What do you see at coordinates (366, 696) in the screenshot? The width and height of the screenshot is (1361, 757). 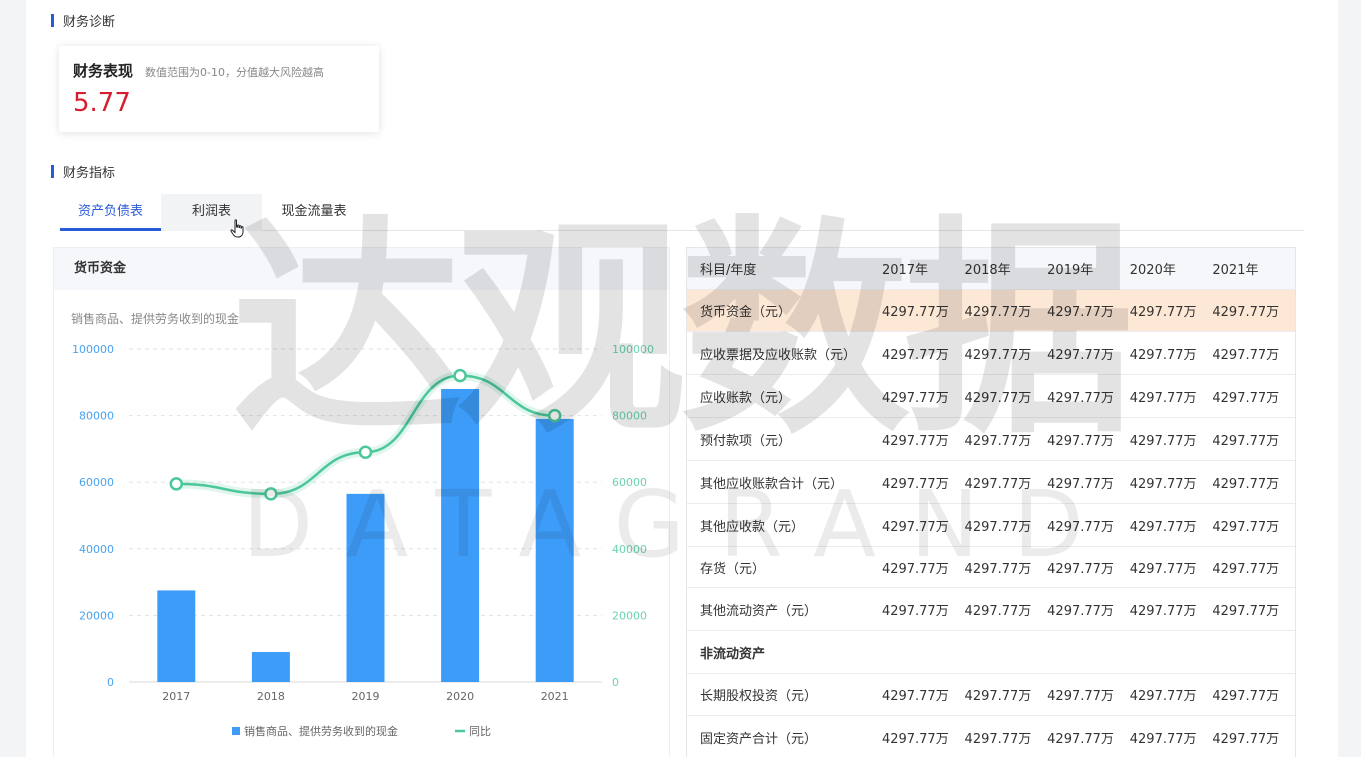 I see `x-tick-label: 2019` at bounding box center [366, 696].